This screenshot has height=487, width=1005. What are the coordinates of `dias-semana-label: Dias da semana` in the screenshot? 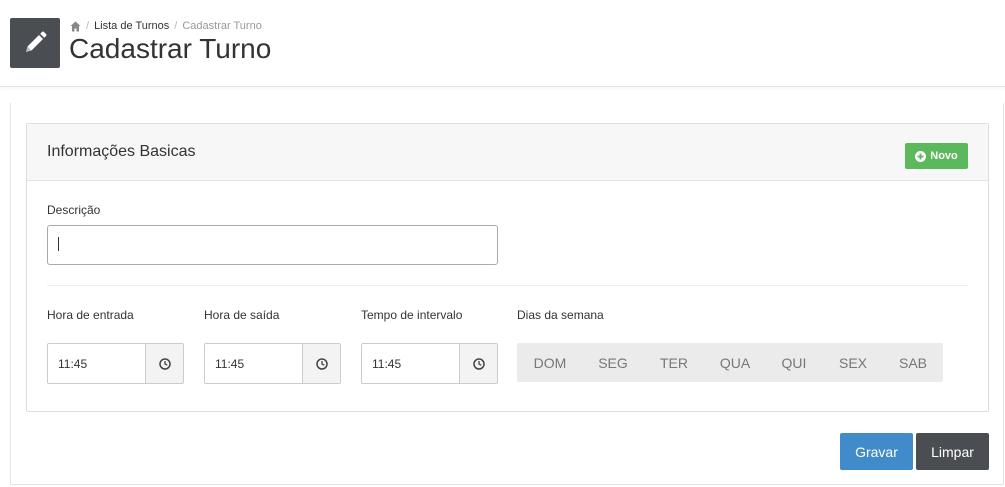 It's located at (560, 315).